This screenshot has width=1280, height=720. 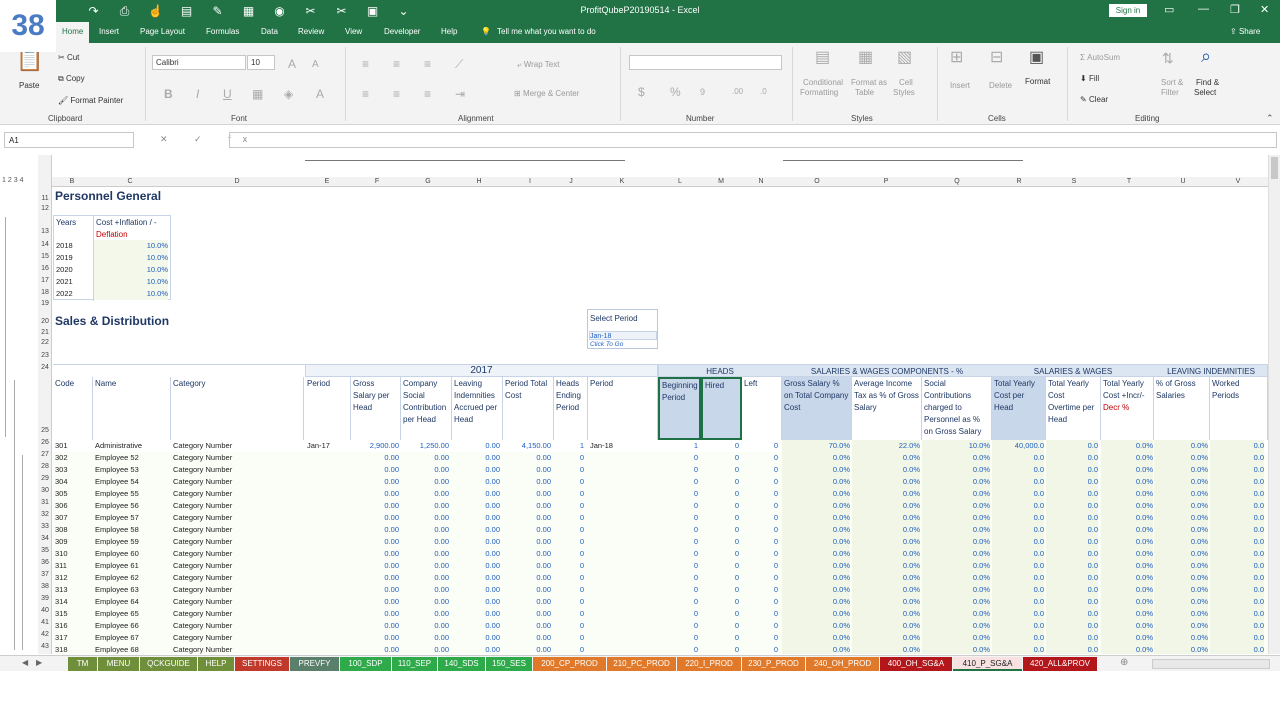 What do you see at coordinates (479, 182) in the screenshot?
I see `column-header: H` at bounding box center [479, 182].